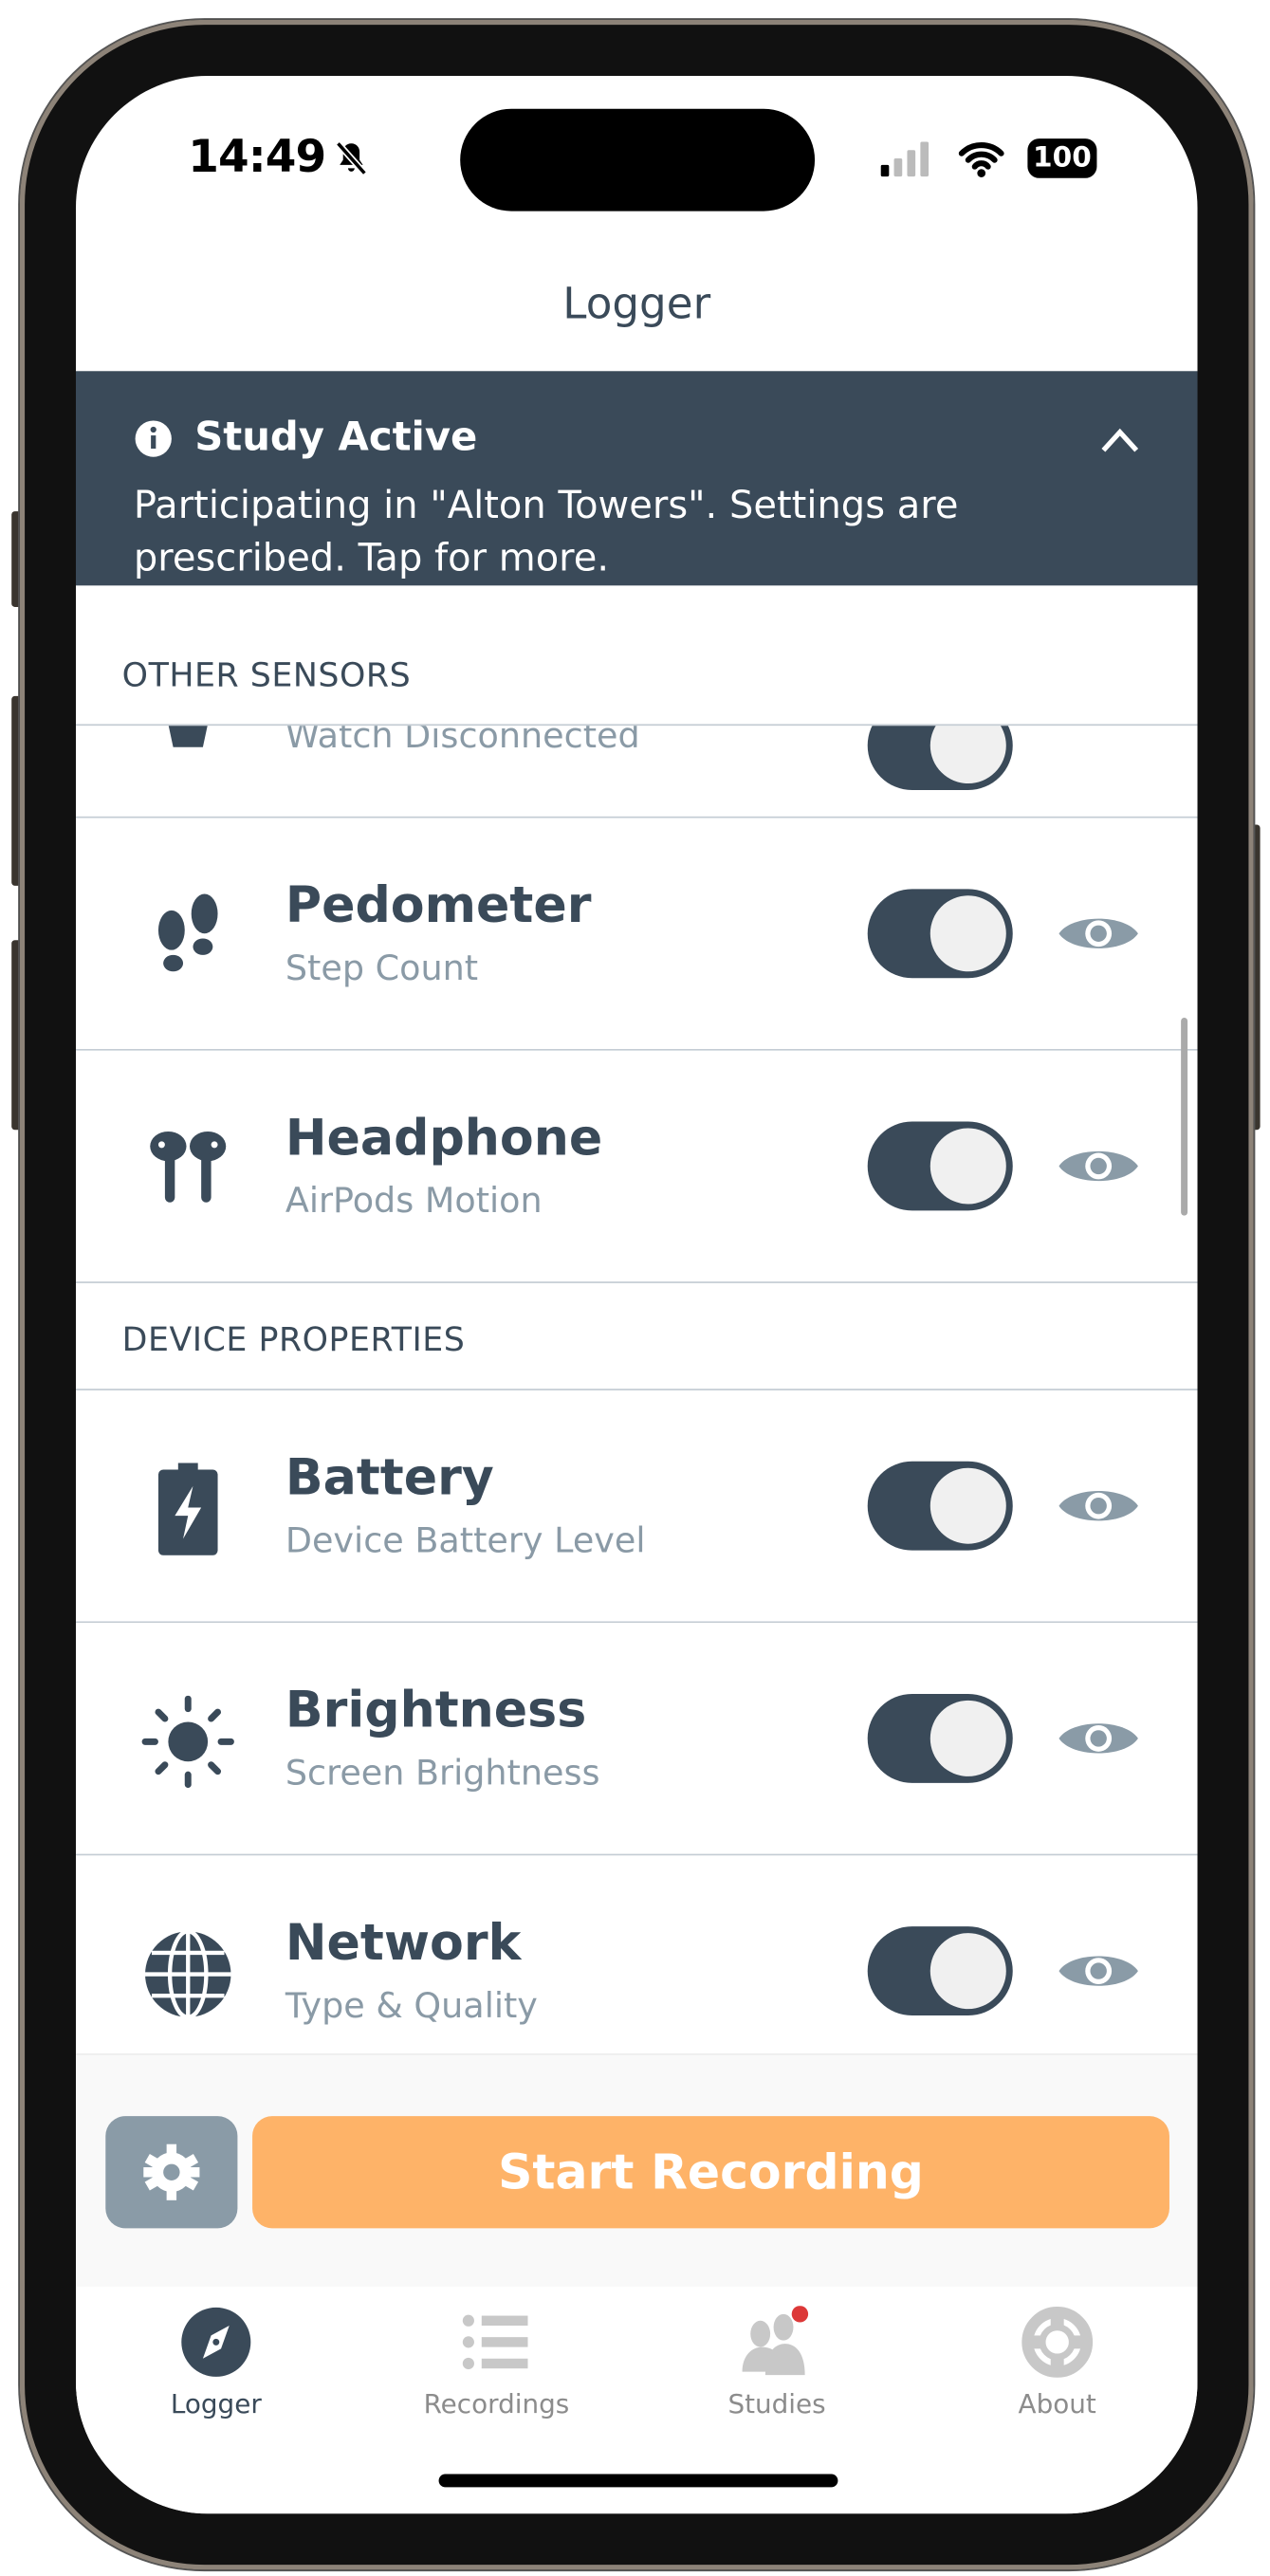 This screenshot has width=1270, height=2576. I want to click on info-circle-icon, so click(153, 438).